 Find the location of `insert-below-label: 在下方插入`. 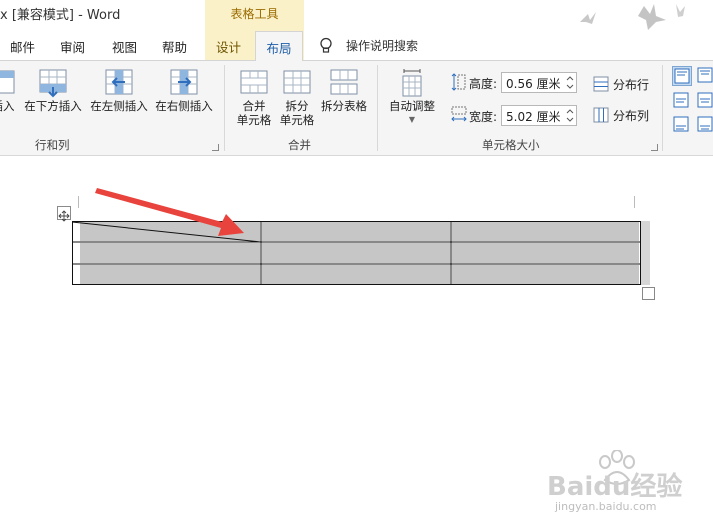

insert-below-label: 在下方插入 is located at coordinates (53, 106).